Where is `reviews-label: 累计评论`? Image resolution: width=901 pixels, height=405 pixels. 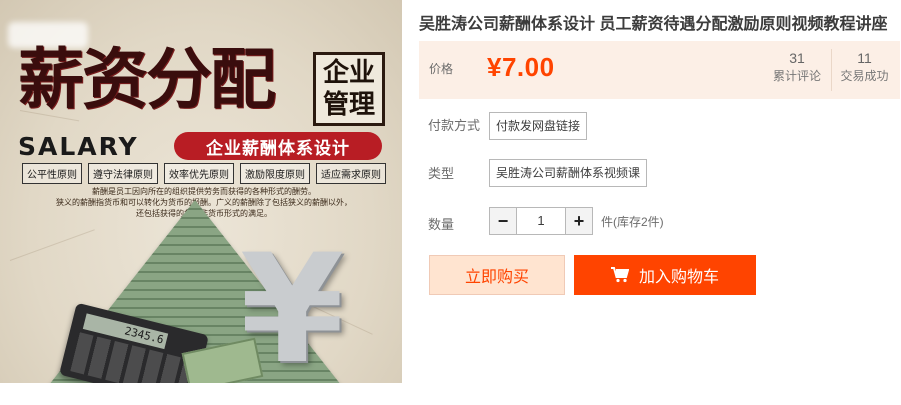
reviews-label: 累计评论 is located at coordinates (796, 76).